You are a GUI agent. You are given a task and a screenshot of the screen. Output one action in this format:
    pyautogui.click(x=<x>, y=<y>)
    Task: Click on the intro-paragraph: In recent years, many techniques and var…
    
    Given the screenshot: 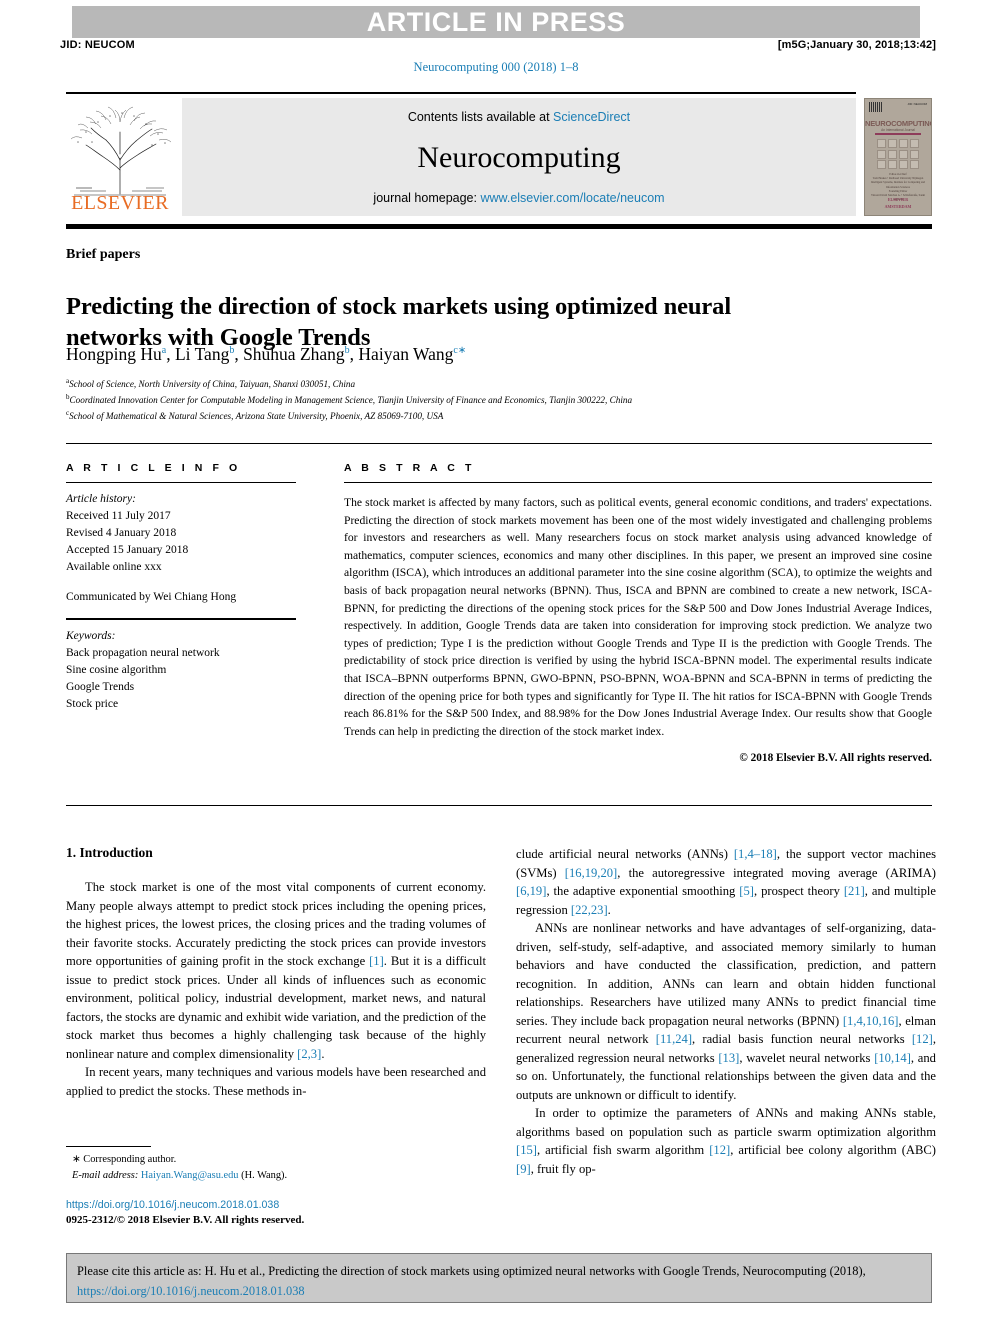 What is the action you would take?
    pyautogui.click(x=276, y=1081)
    